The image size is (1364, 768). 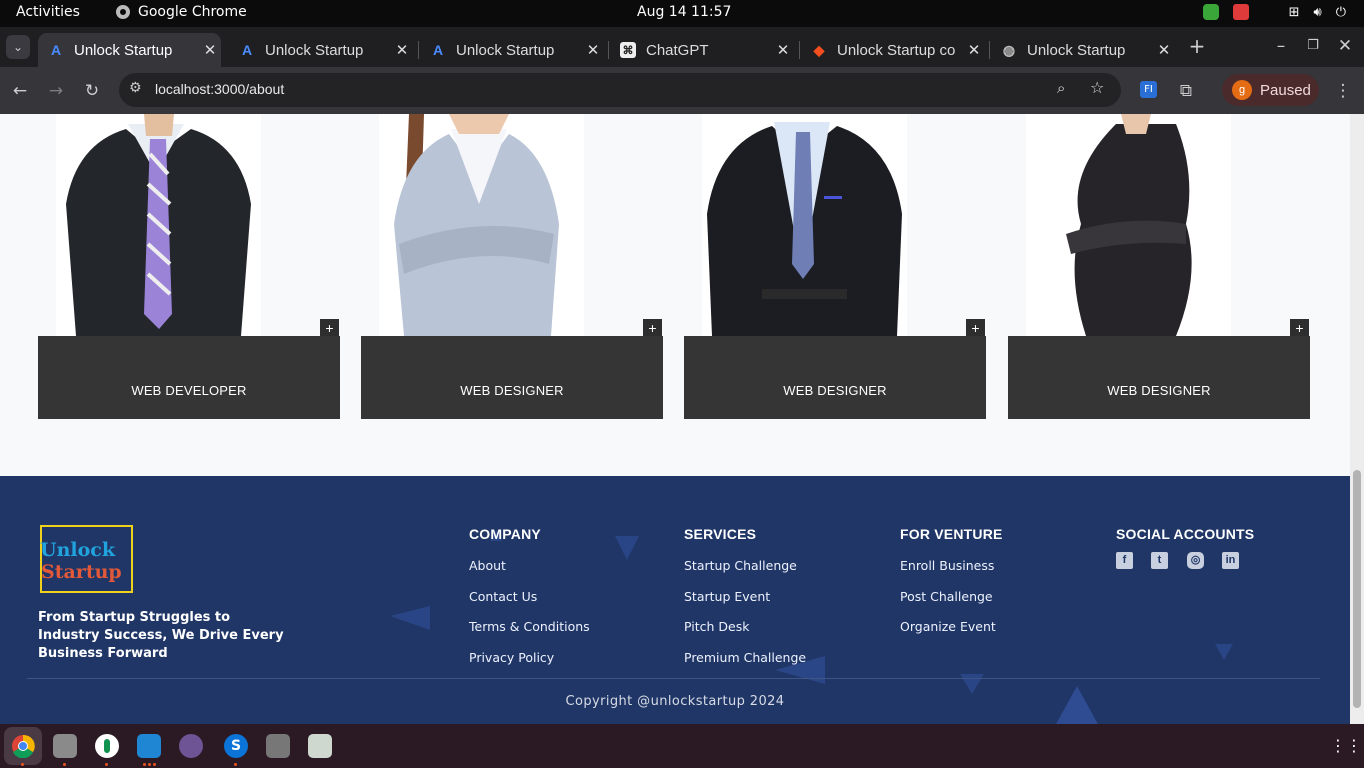 I want to click on system-tray: ⊞ 🔊︎ ⏻, so click(x=1274, y=12).